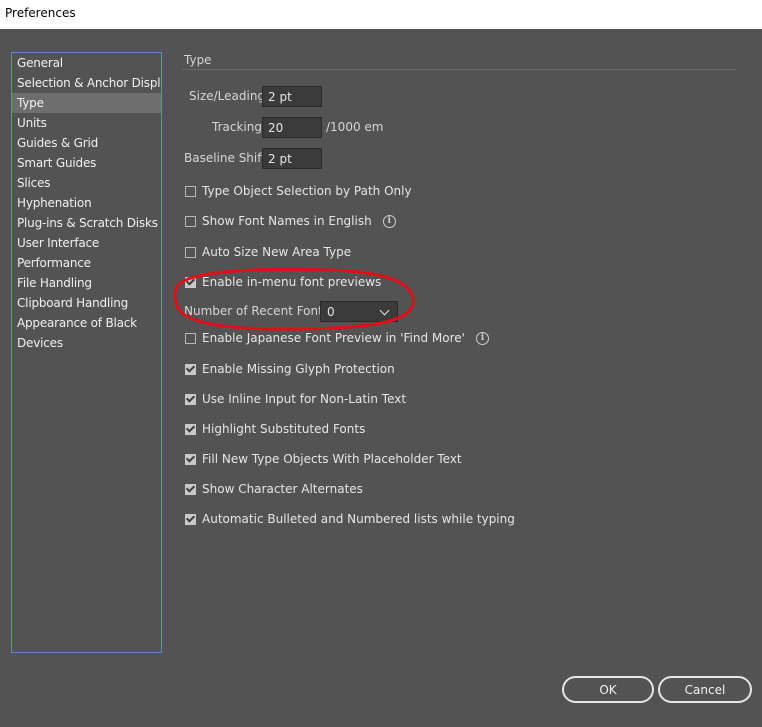  What do you see at coordinates (304, 399) in the screenshot?
I see `inline-input-non-latin-label: Use Inline Input for Non-Latin Text` at bounding box center [304, 399].